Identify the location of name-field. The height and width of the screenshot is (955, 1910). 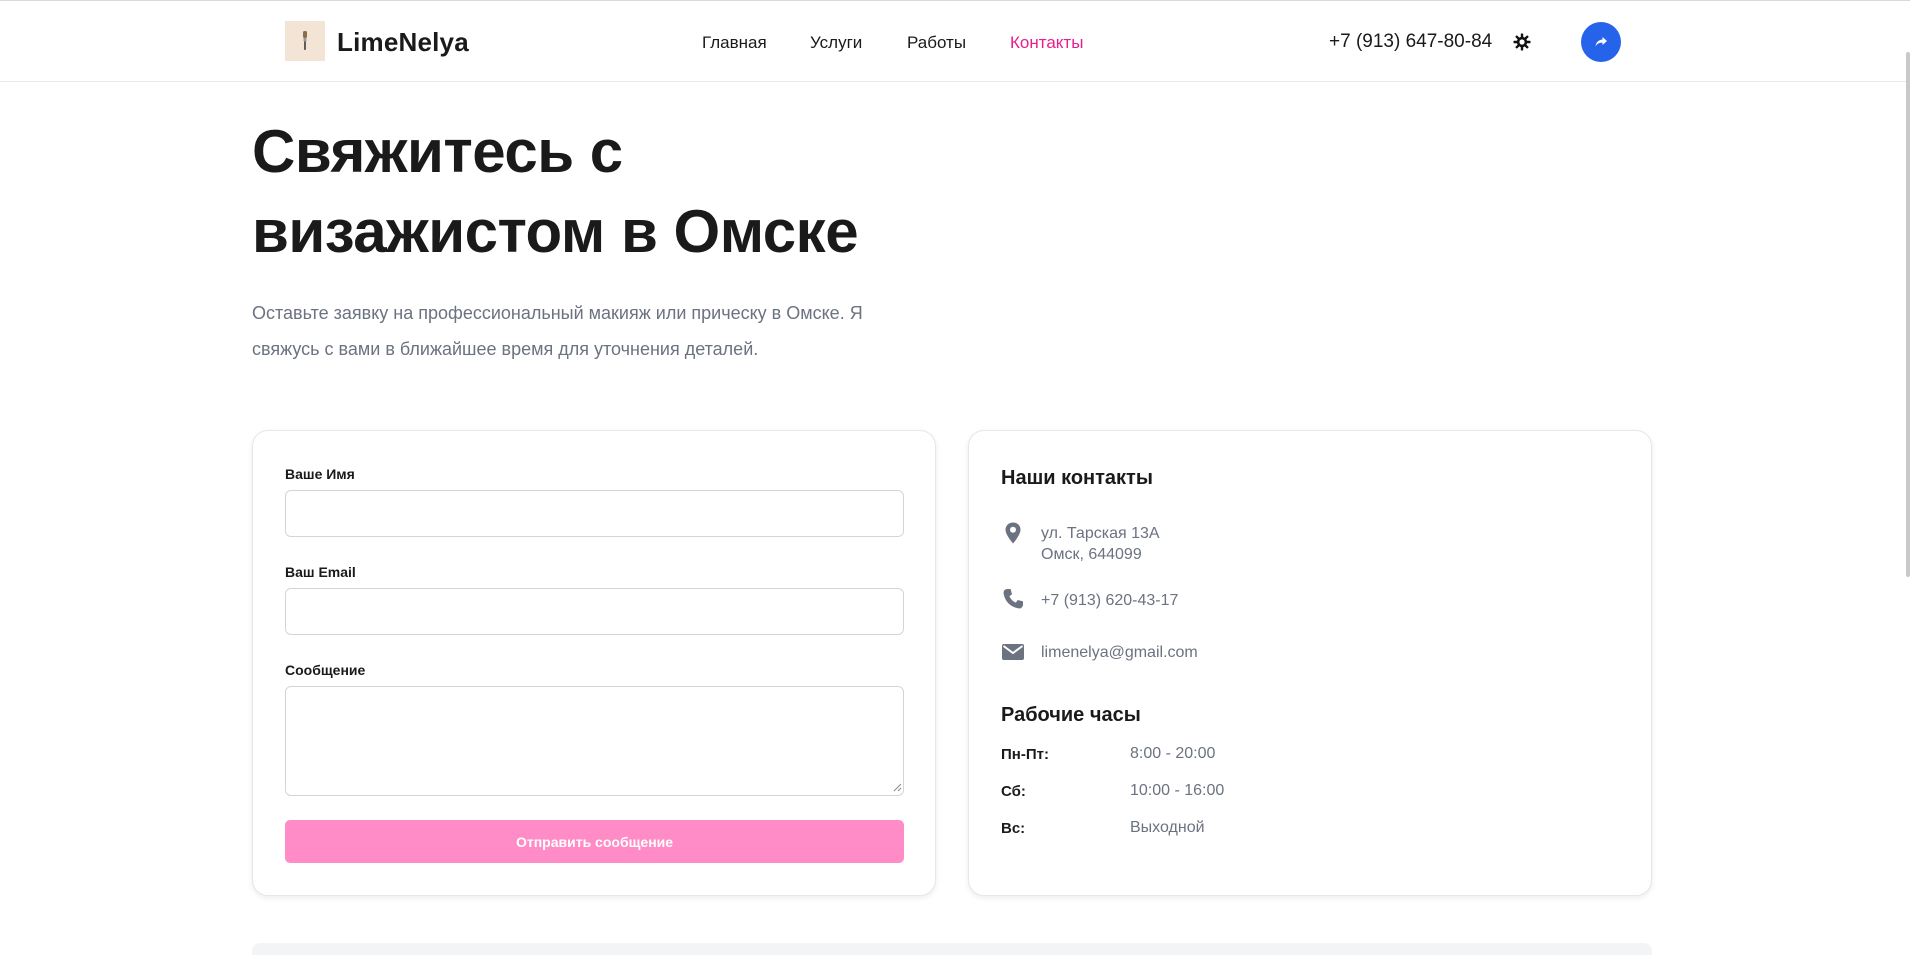
(594, 513).